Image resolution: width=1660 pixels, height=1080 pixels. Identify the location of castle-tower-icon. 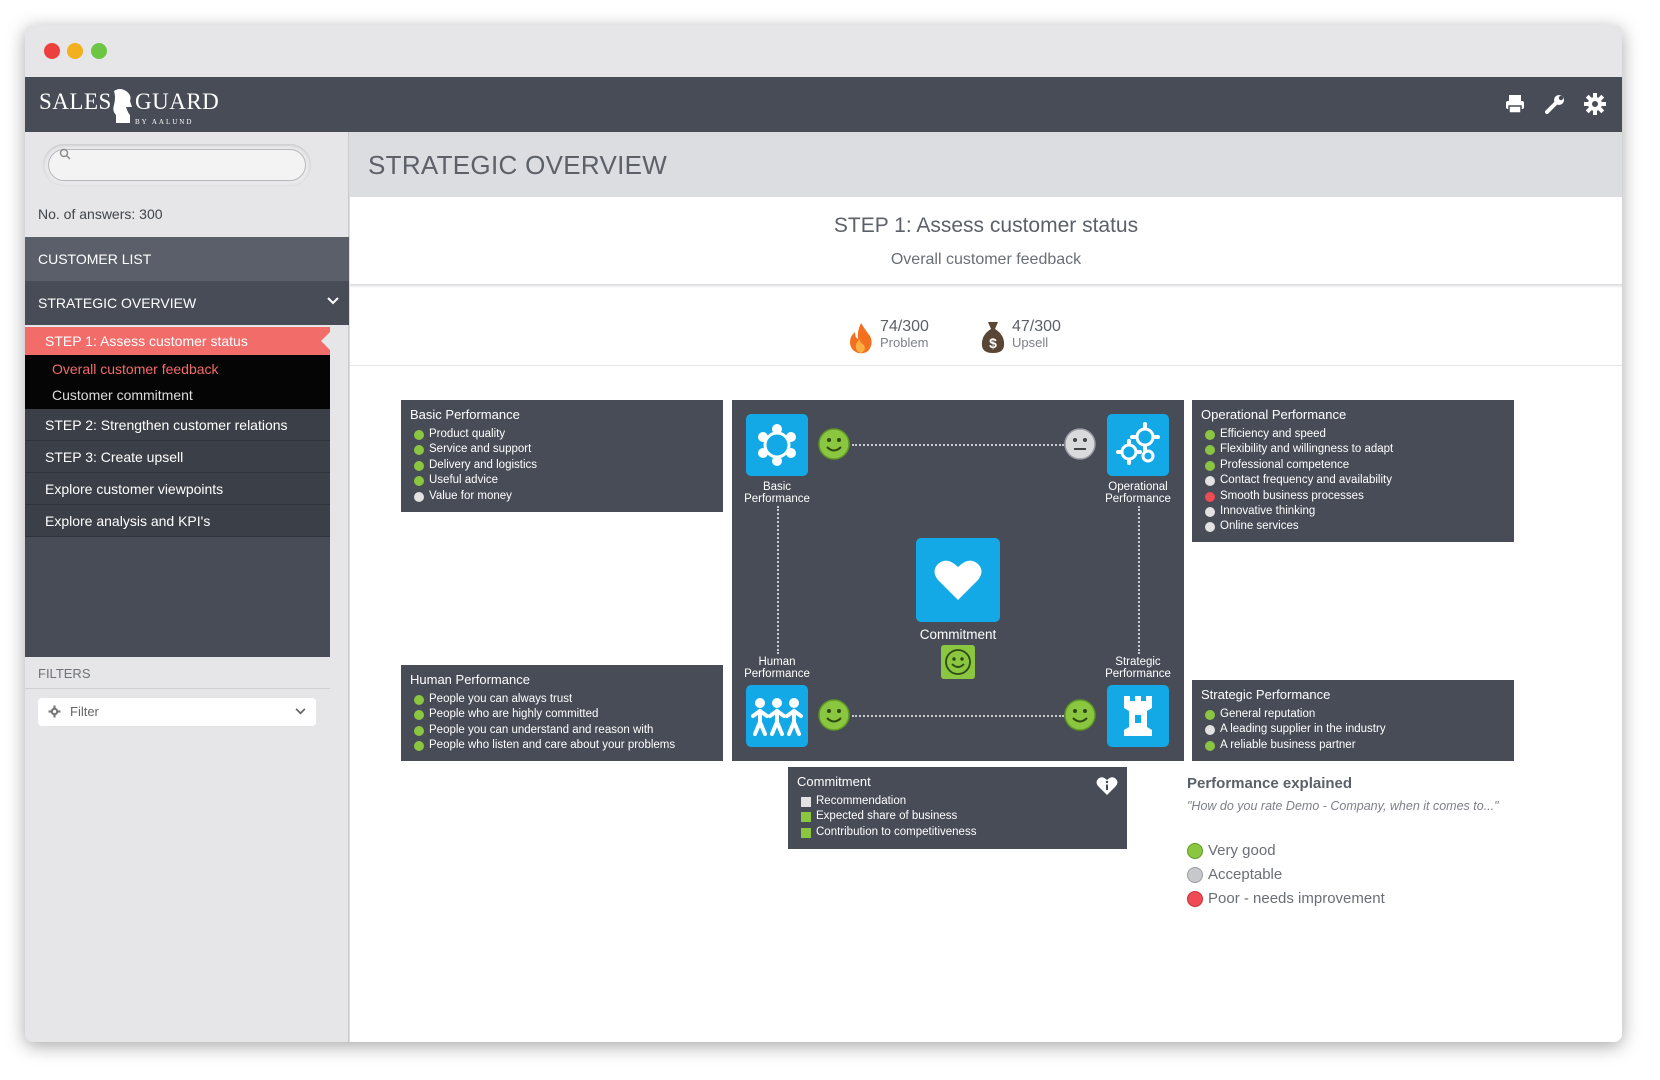
(1138, 716).